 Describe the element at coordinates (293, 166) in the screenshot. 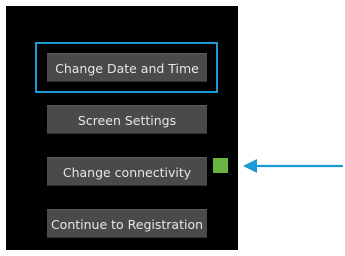

I see `pointer-arrow-icon` at that location.